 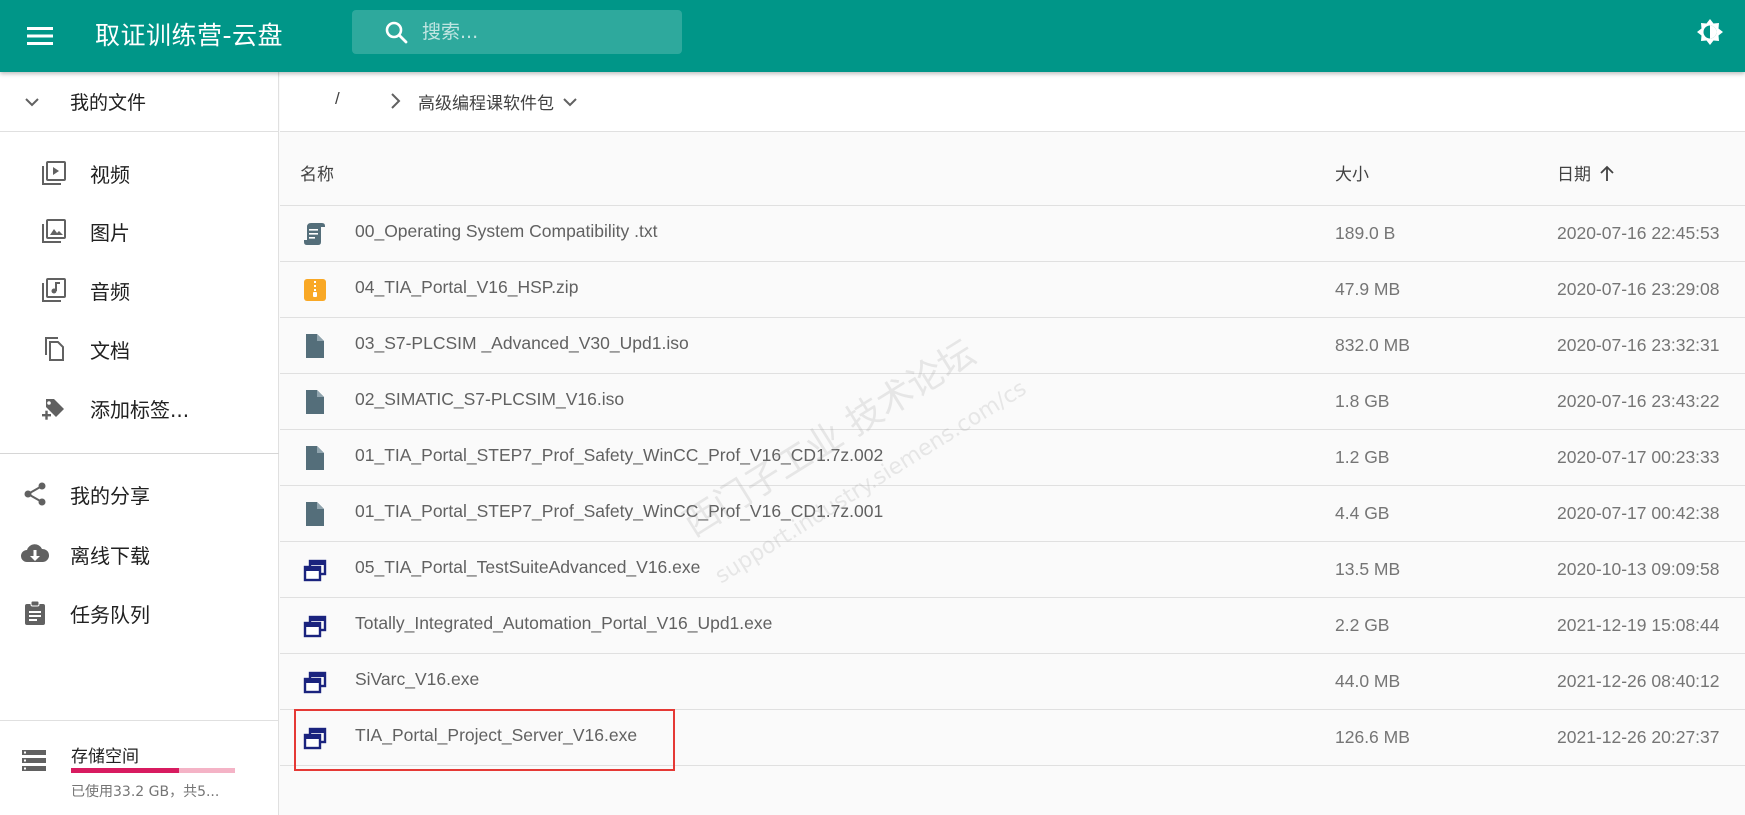 I want to click on file-date: 2020-07-16 22:45:53, so click(x=1638, y=233).